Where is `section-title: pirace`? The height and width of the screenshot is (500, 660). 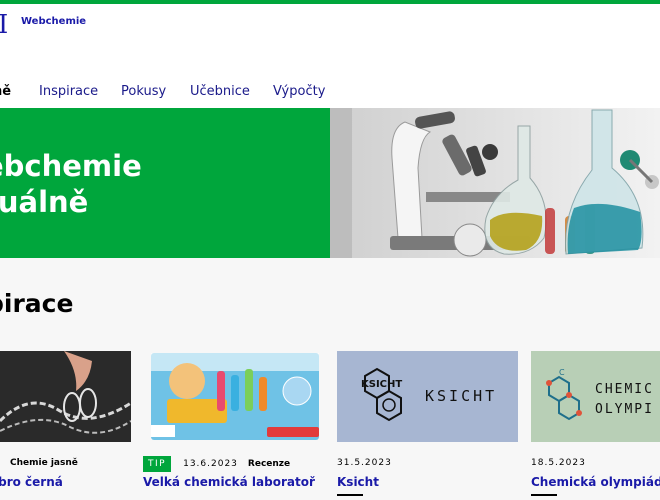 section-title: pirace is located at coordinates (37, 303).